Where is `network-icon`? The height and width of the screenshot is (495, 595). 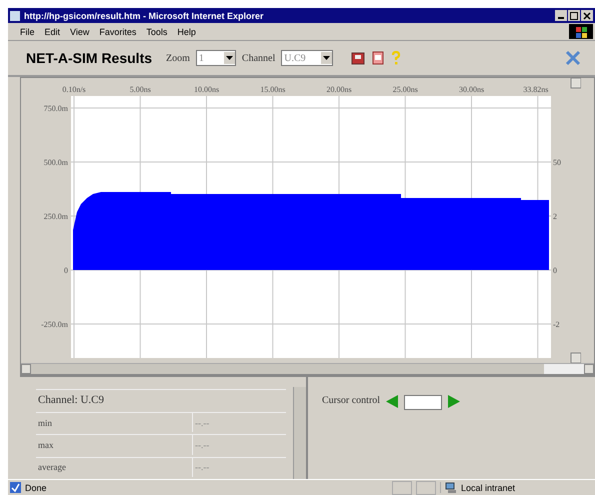
network-icon is located at coordinates (451, 487).